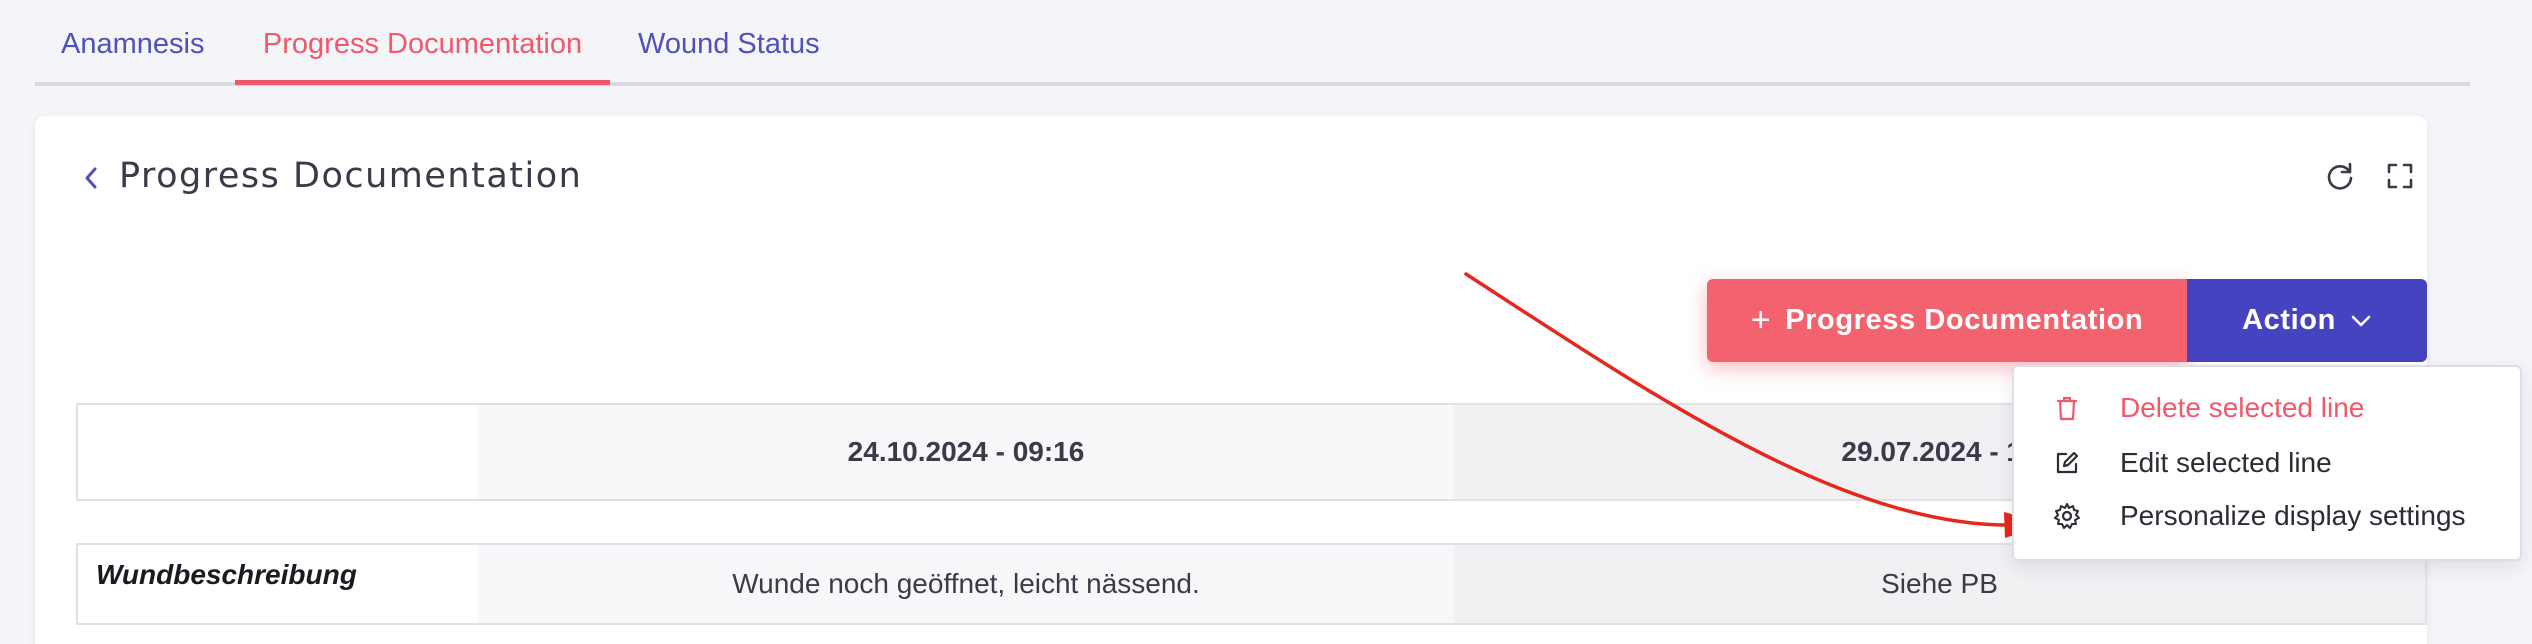 This screenshot has width=2532, height=644. What do you see at coordinates (278, 452) in the screenshot?
I see `table-header-cell` at bounding box center [278, 452].